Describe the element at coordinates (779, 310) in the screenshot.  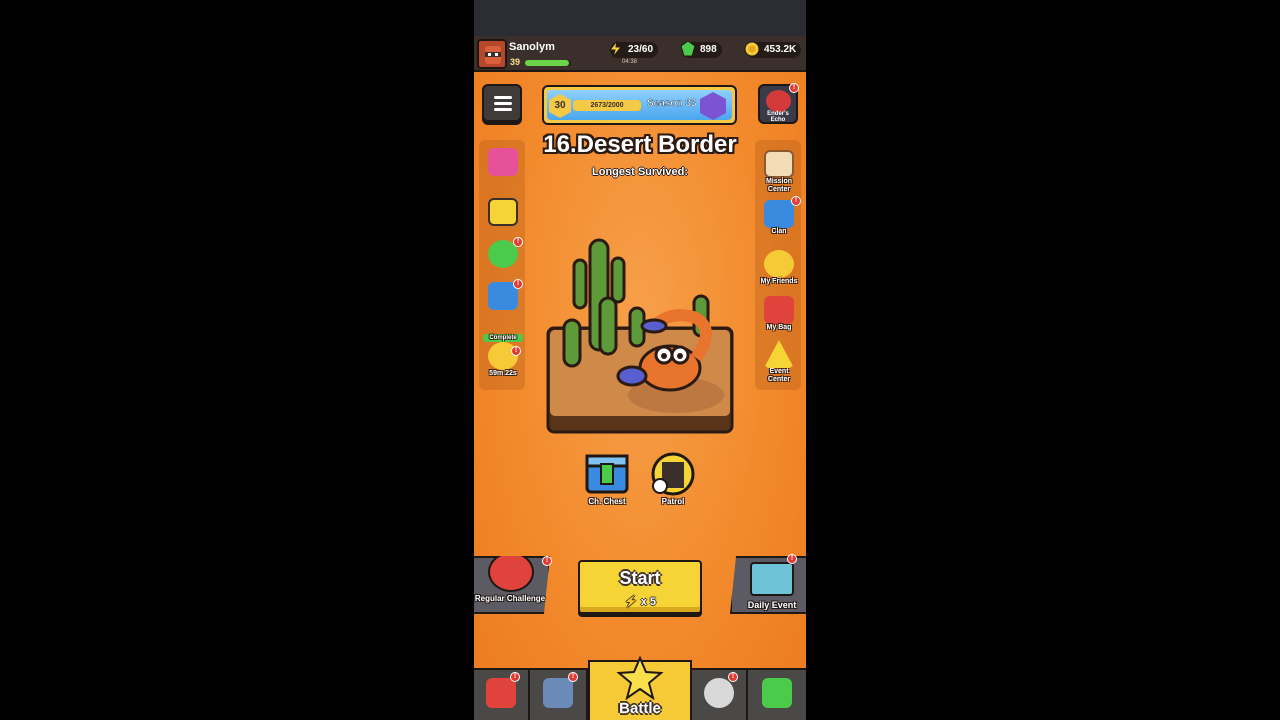
I see `backpack-icon` at that location.